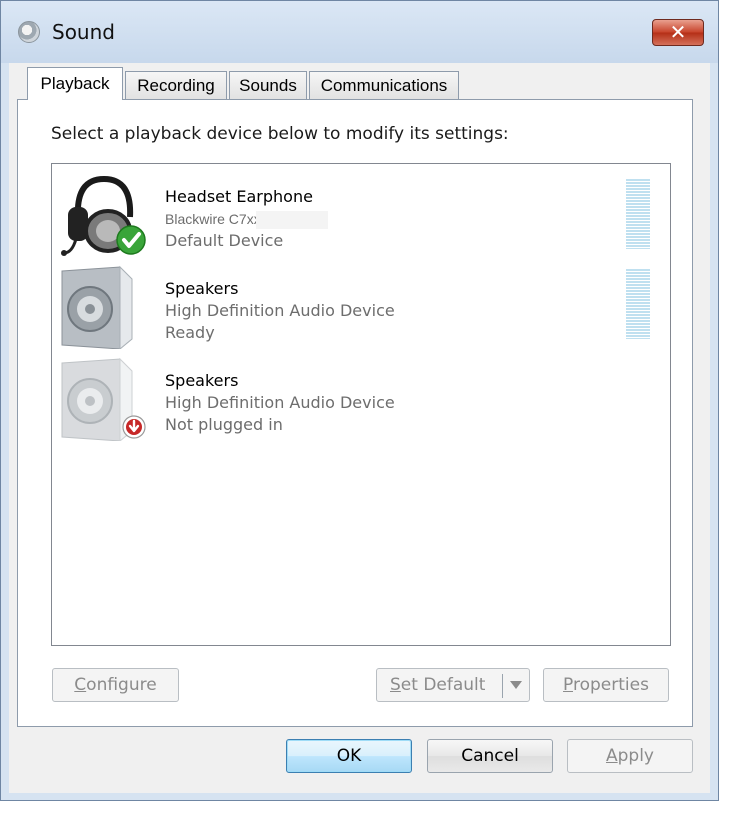 The height and width of the screenshot is (813, 729). I want to click on device-status: Ready, so click(190, 332).